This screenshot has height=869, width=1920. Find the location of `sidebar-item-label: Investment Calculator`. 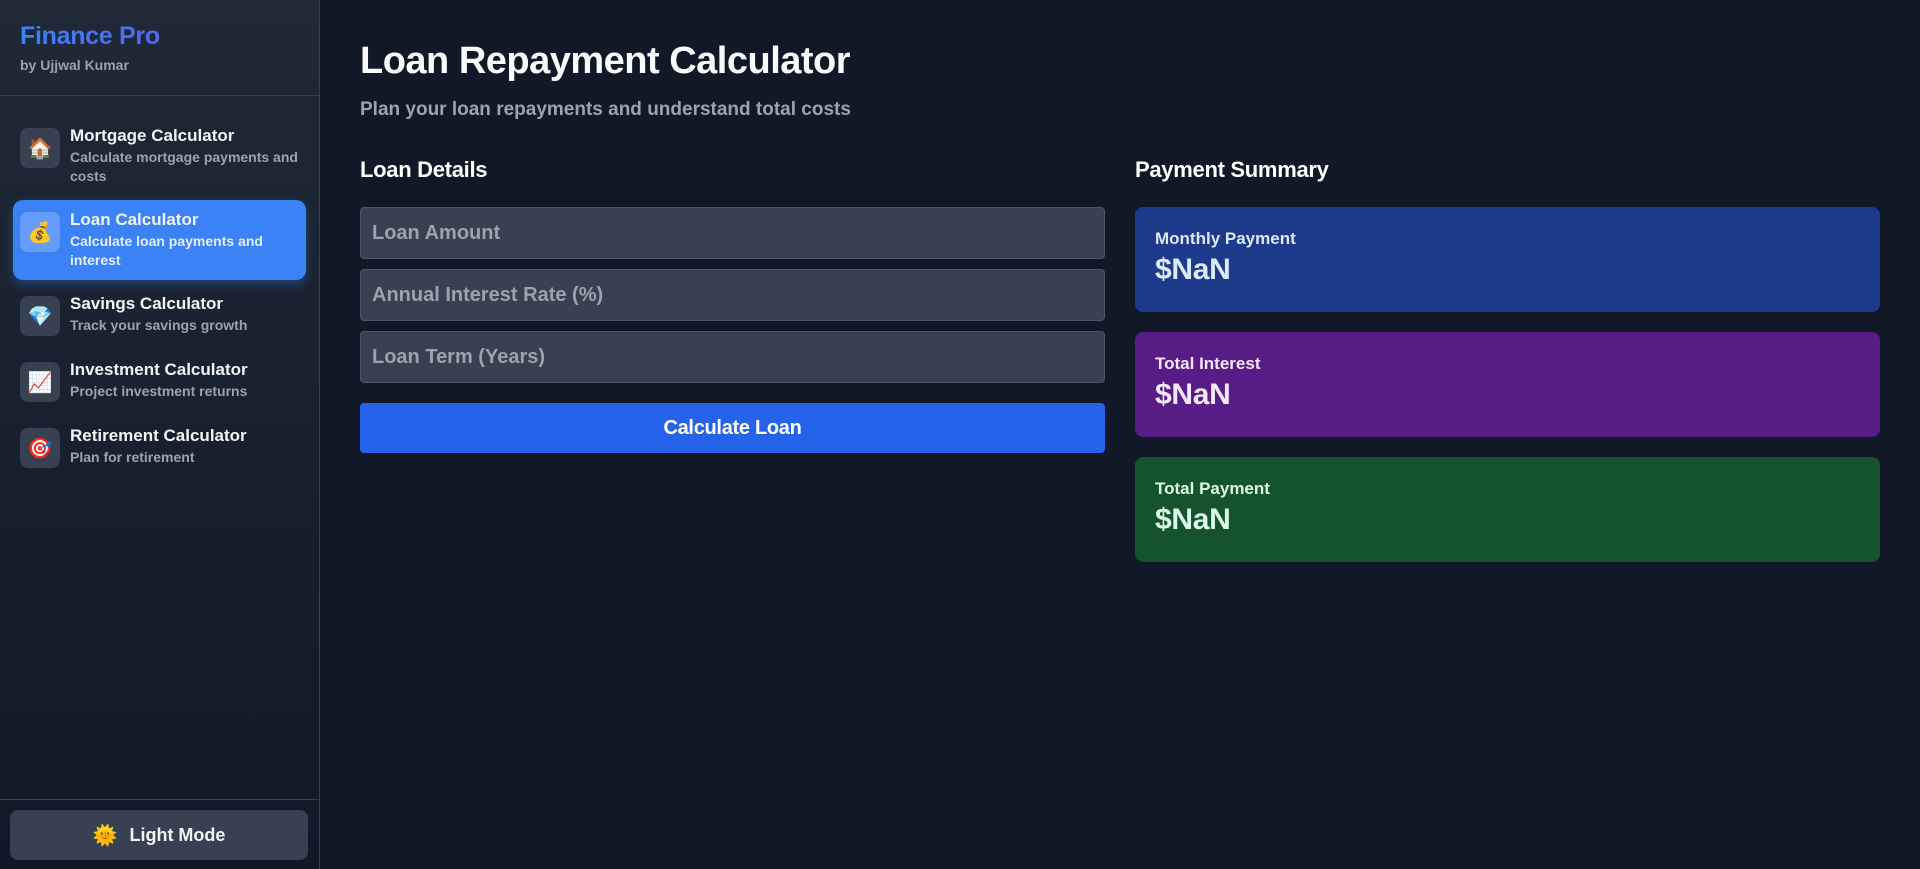

sidebar-item-label: Investment Calculator is located at coordinates (159, 369).